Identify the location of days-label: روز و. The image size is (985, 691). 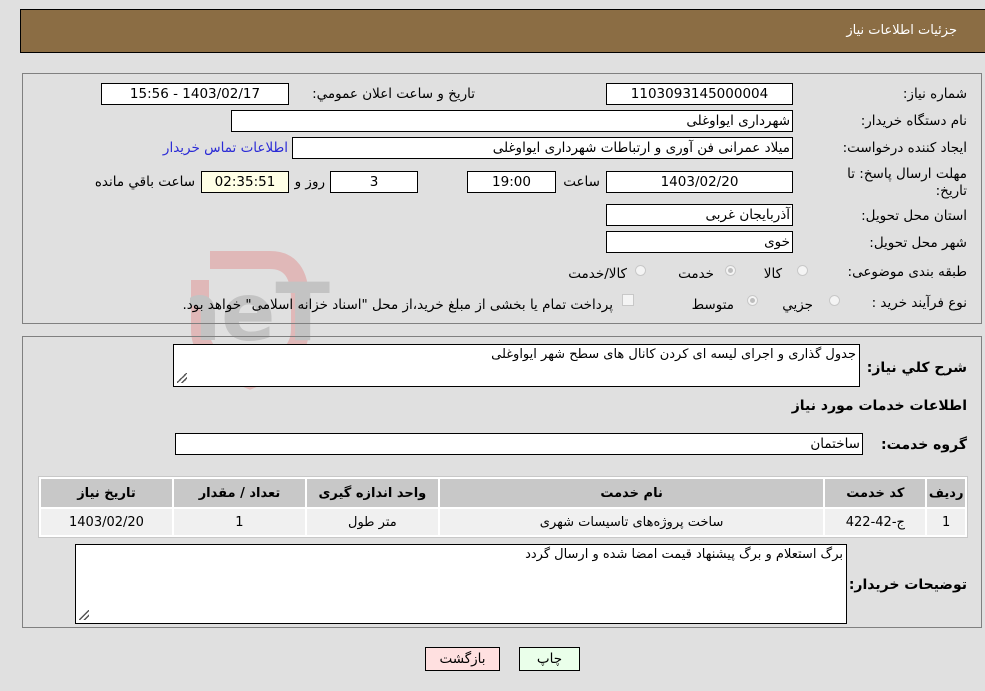
(309, 182).